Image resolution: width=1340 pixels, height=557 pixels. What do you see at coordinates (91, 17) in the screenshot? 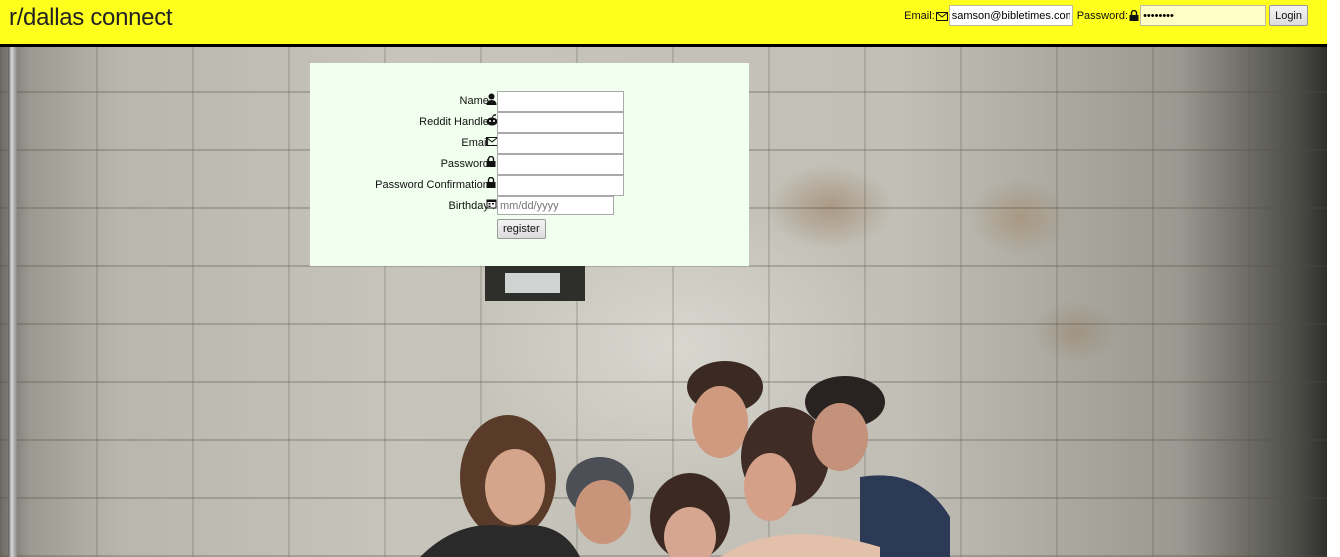
I see `site-title: r/dallas connect` at bounding box center [91, 17].